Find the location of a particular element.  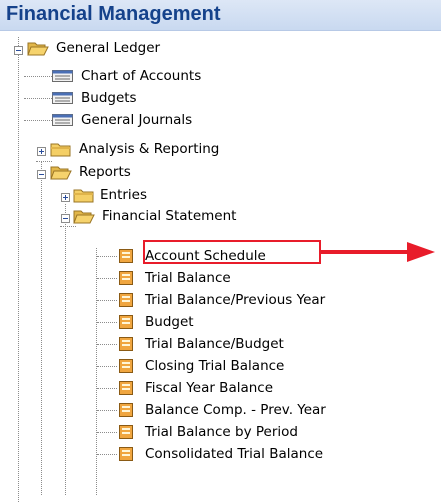

page-title: Financial Management is located at coordinates (113, 14).